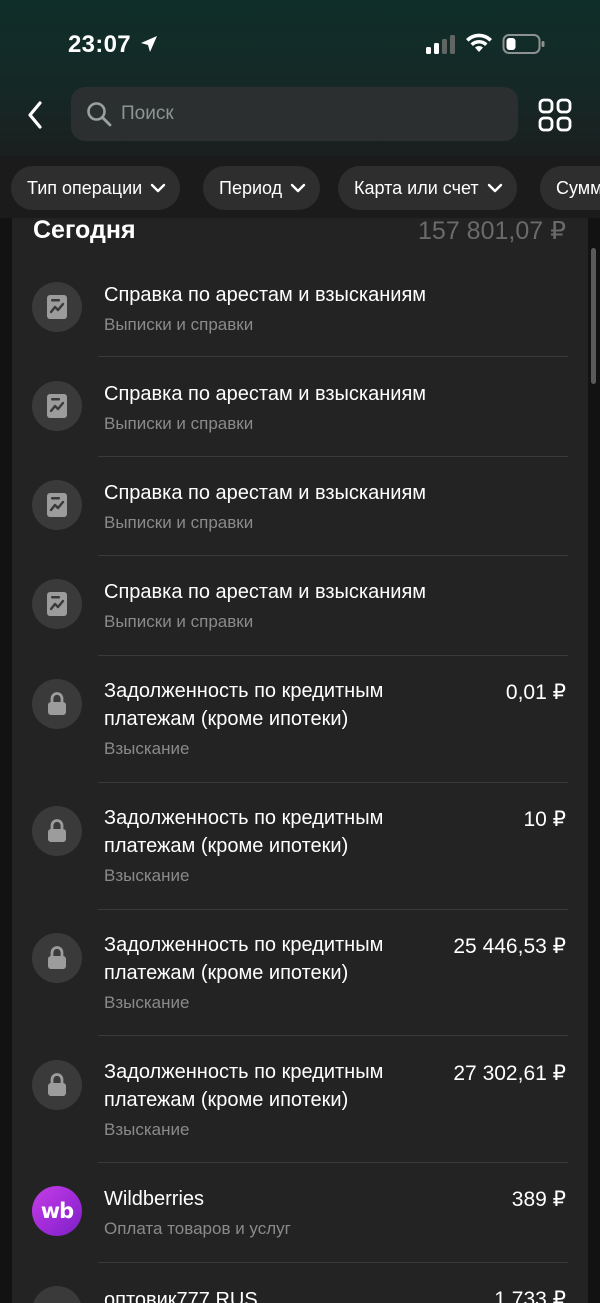  I want to click on merchant-icon, so click(57, 1294).